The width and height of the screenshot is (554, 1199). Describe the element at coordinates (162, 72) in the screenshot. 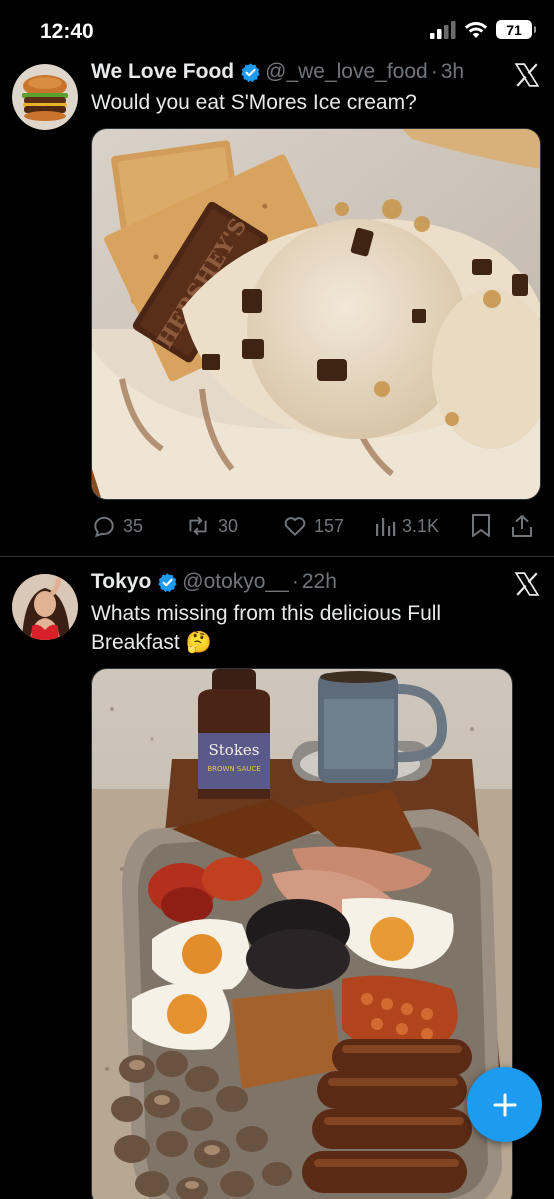

I see `display-name: We Love Food` at that location.